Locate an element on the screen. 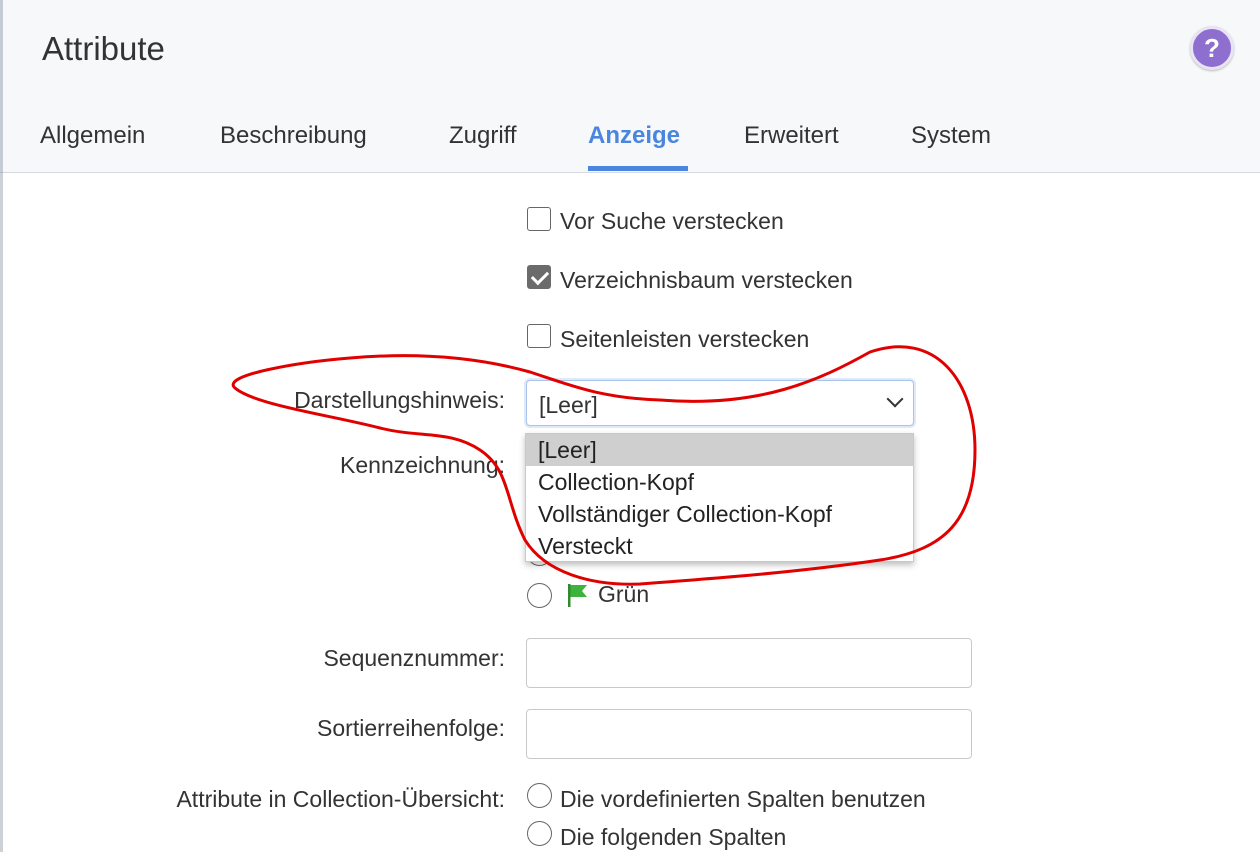 The height and width of the screenshot is (852, 1260). dropdown-option-leer: [Leer] is located at coordinates (719, 450).